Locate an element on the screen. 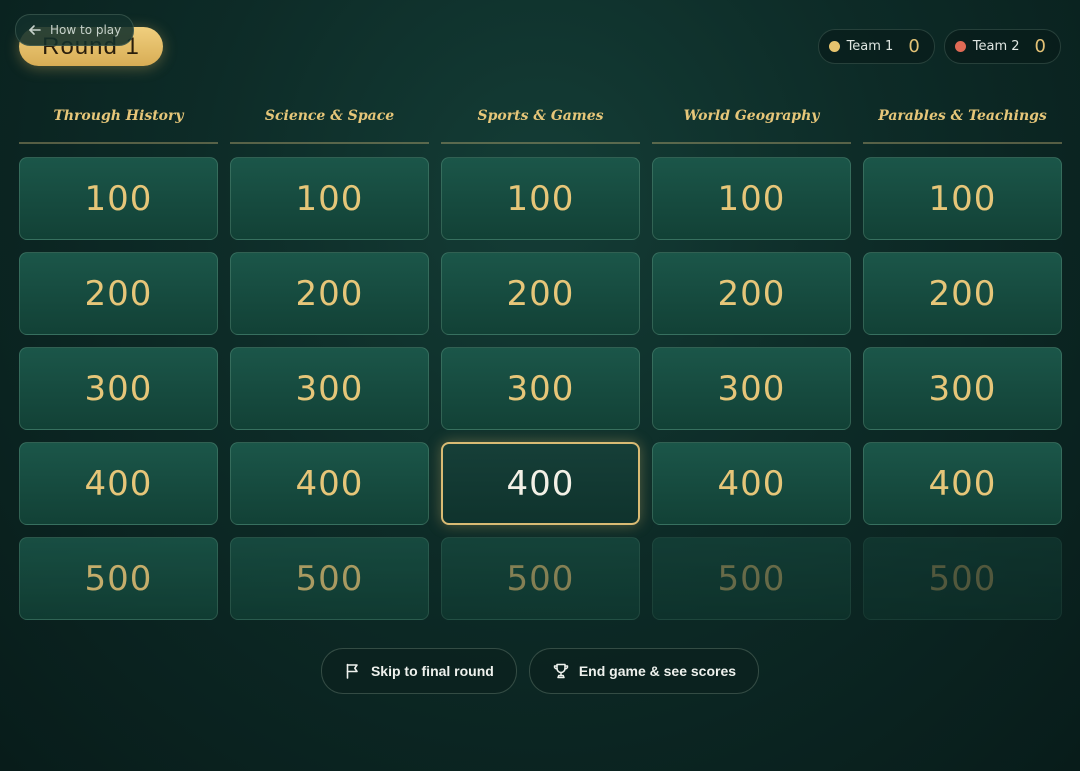  tile-sports-games-100: 100 is located at coordinates (540, 198).